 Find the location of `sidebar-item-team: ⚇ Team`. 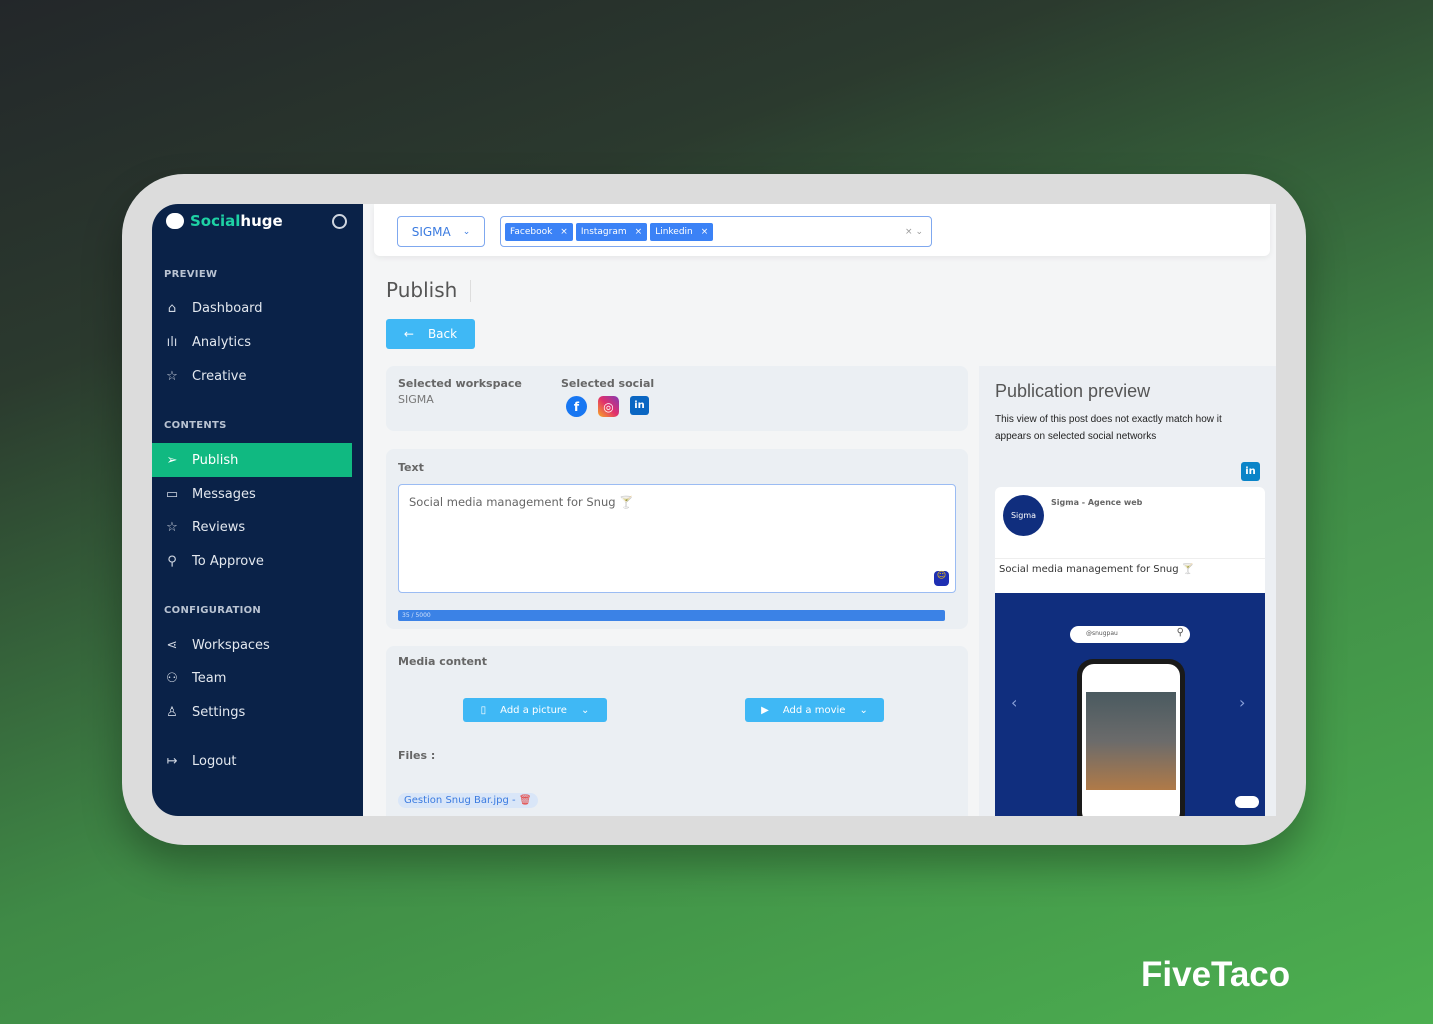

sidebar-item-team: ⚇ Team is located at coordinates (257, 678).